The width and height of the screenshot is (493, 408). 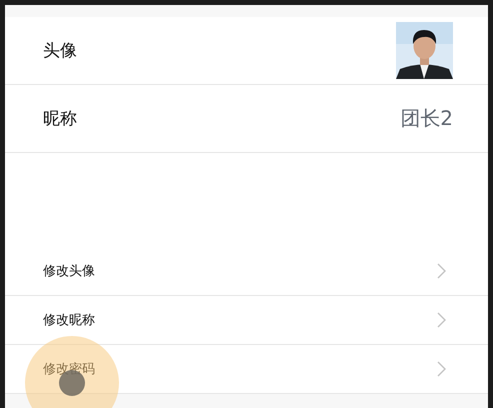 I want to click on menu-item-label: 修改头像, so click(x=69, y=271).